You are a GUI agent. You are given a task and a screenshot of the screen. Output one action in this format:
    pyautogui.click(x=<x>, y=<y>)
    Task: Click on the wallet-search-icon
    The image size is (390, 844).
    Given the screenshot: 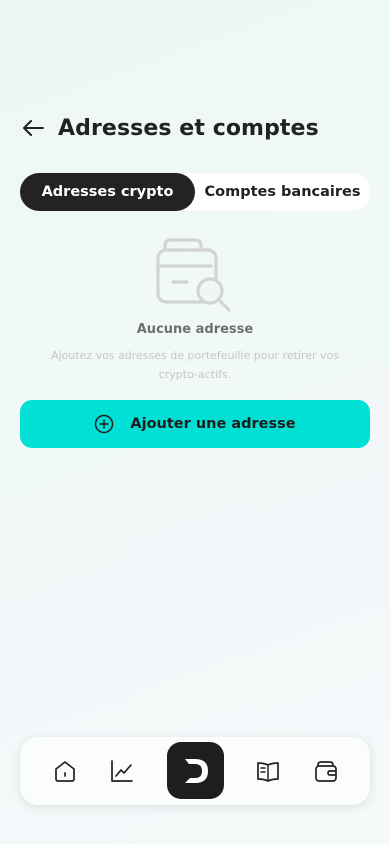 What is the action you would take?
    pyautogui.click(x=193, y=275)
    